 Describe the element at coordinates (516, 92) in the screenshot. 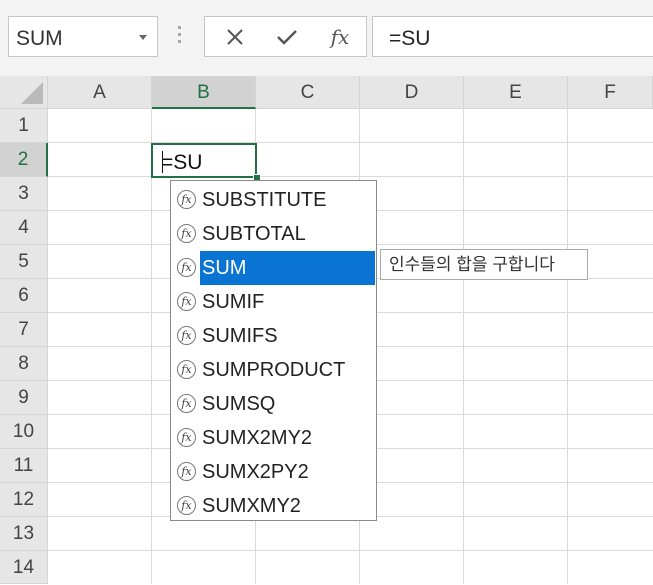

I see `column-header-e: E` at that location.